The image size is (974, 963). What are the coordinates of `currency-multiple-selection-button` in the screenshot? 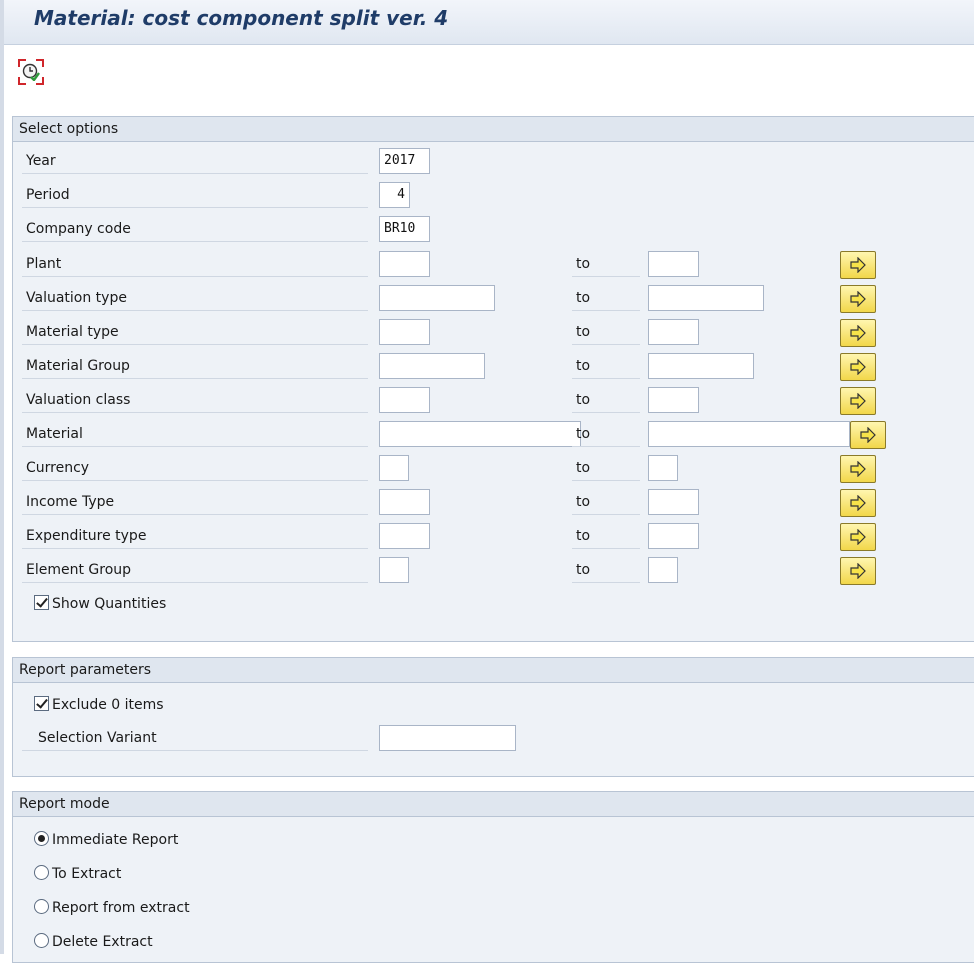 It's located at (858, 469).